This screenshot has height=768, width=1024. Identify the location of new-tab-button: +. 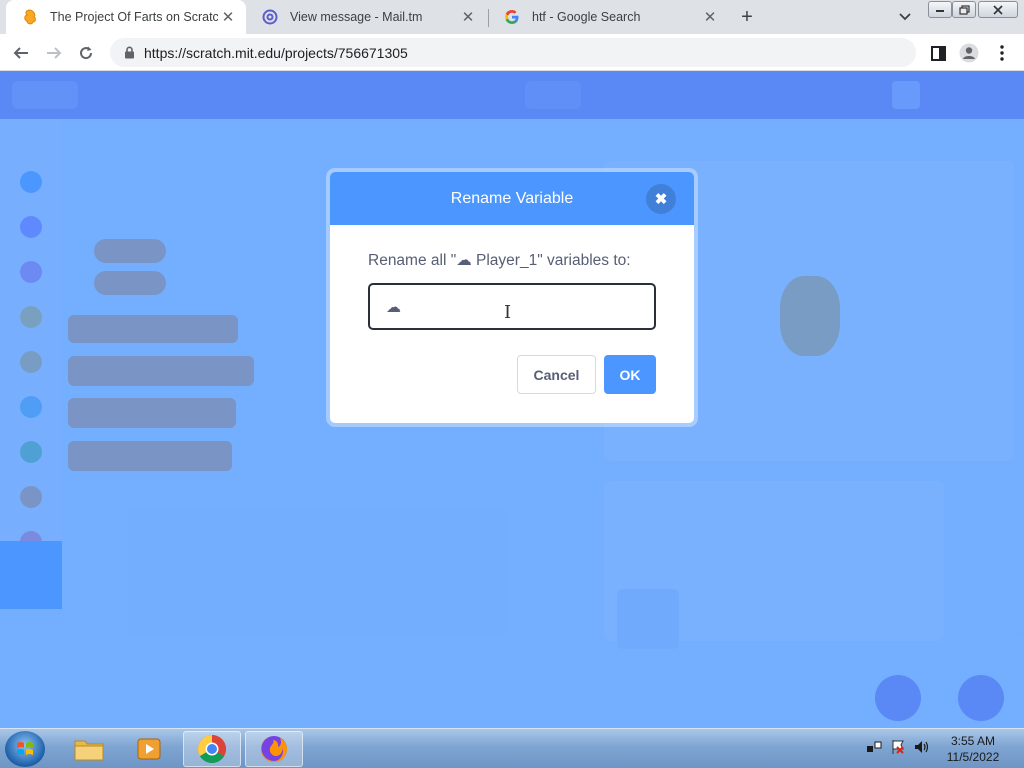
(747, 17).